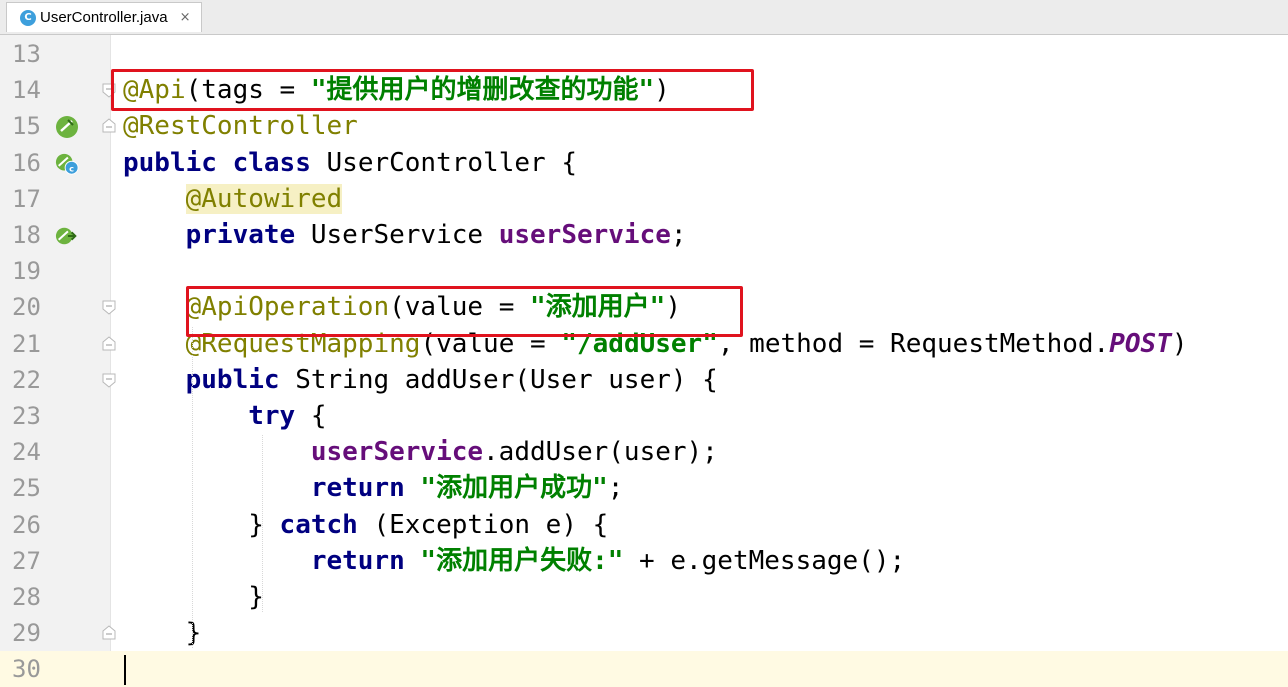  Describe the element at coordinates (26, 90) in the screenshot. I see `line-number: 14` at that location.